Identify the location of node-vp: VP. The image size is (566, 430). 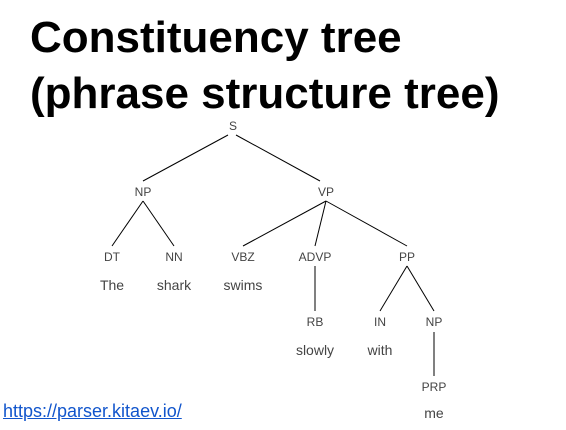
(326, 192).